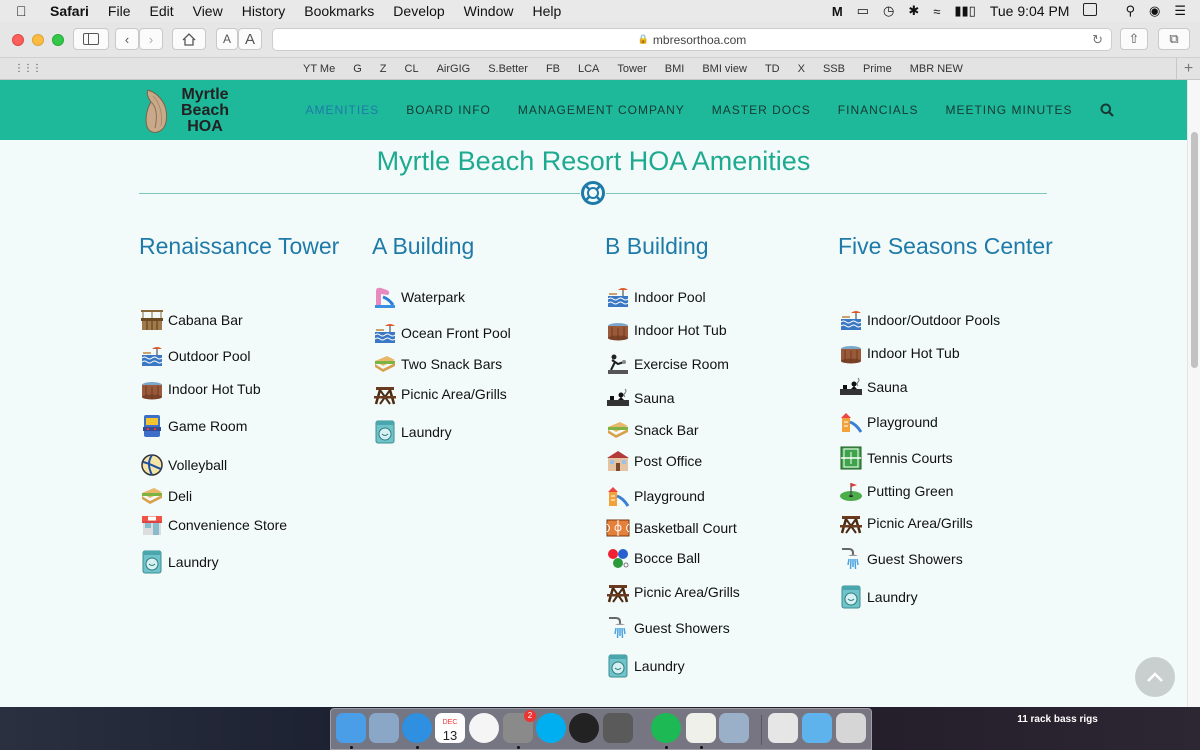 The image size is (1200, 750). Describe the element at coordinates (450, 728) in the screenshot. I see `calendar-icon: DEC 13` at that location.